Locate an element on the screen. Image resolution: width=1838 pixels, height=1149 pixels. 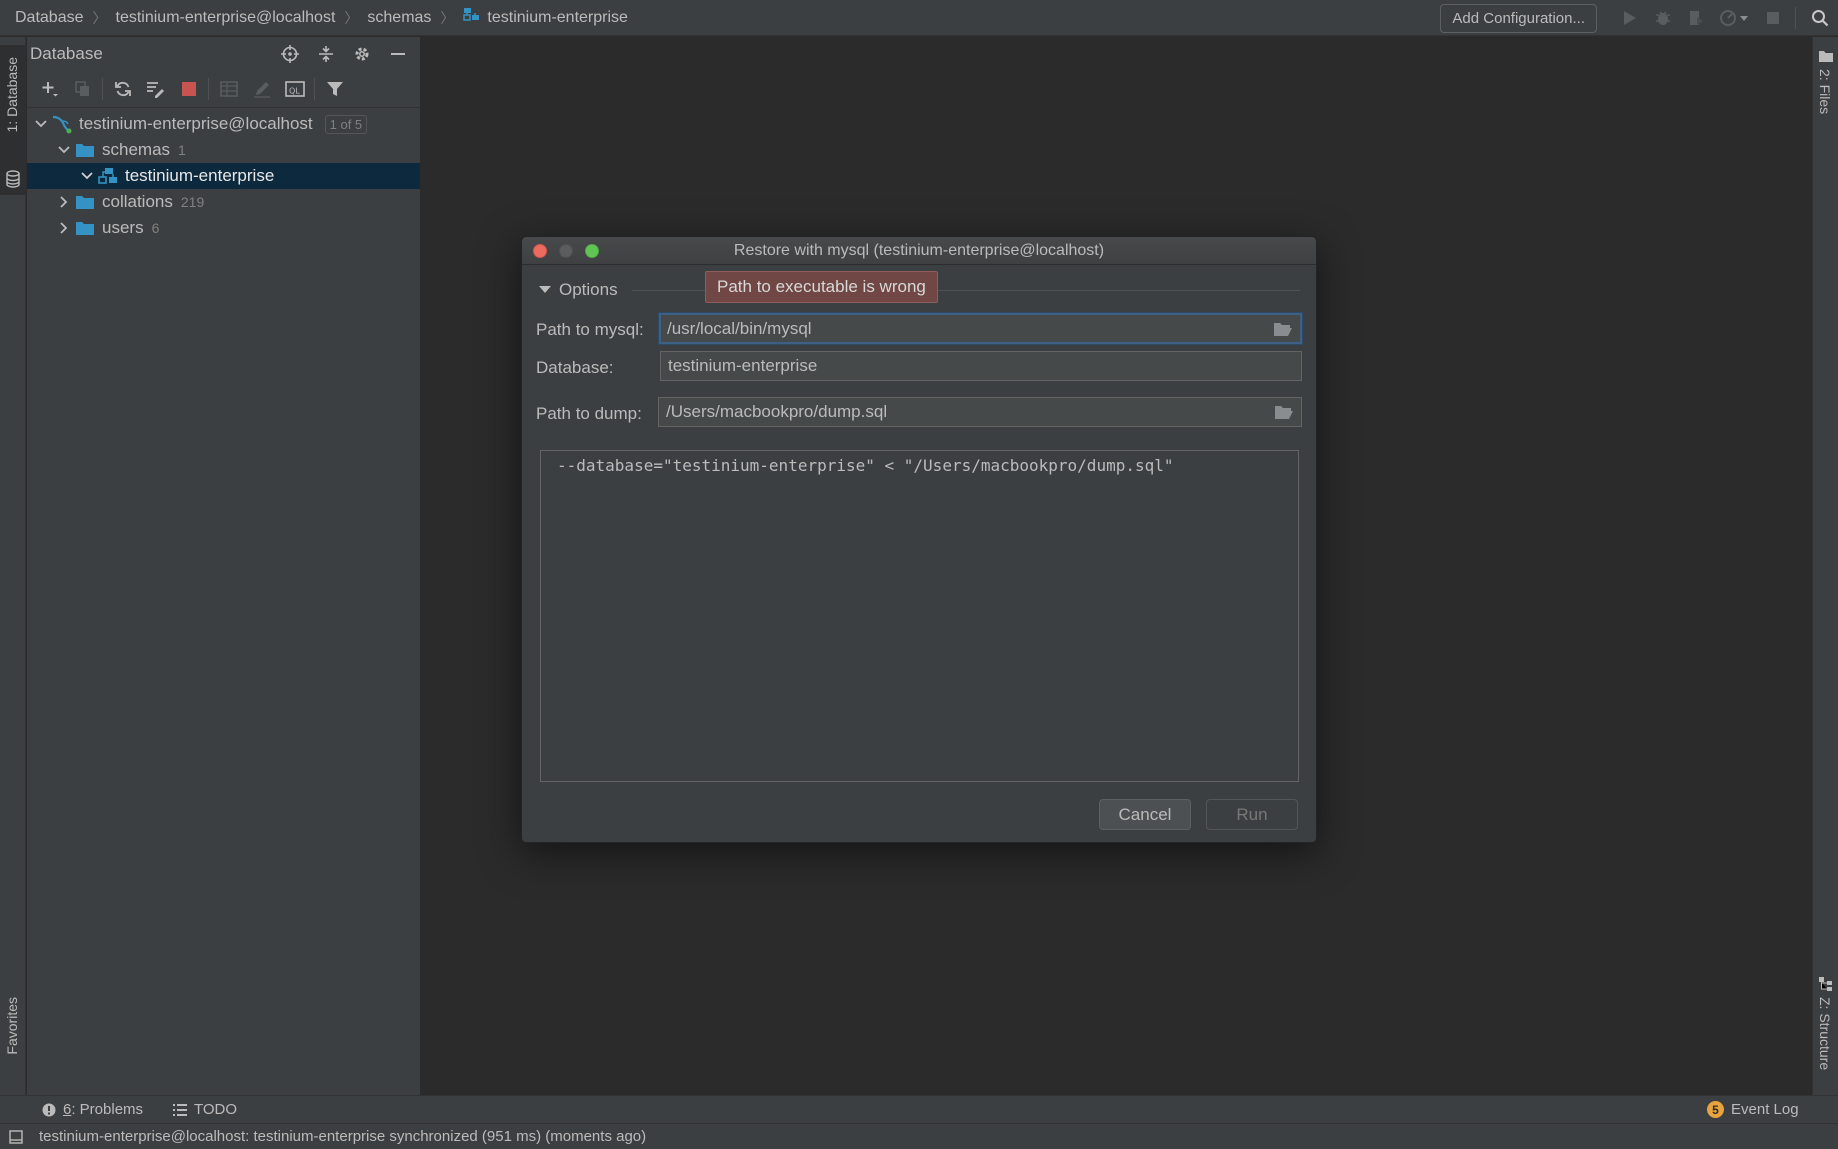
event-log-button: 5 Event Log is located at coordinates (1753, 1109).